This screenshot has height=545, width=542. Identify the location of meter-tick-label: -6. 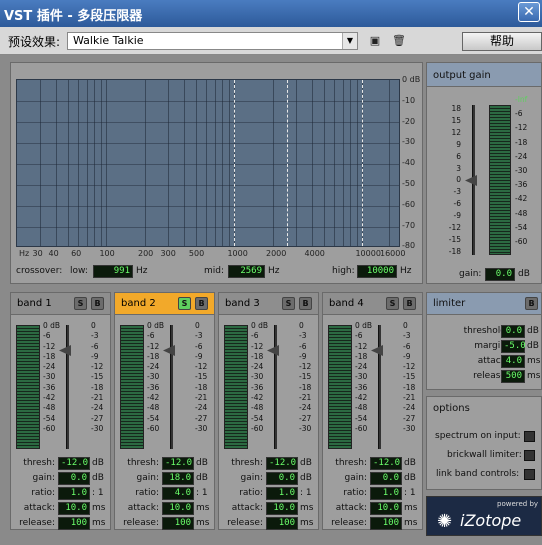
(151, 336).